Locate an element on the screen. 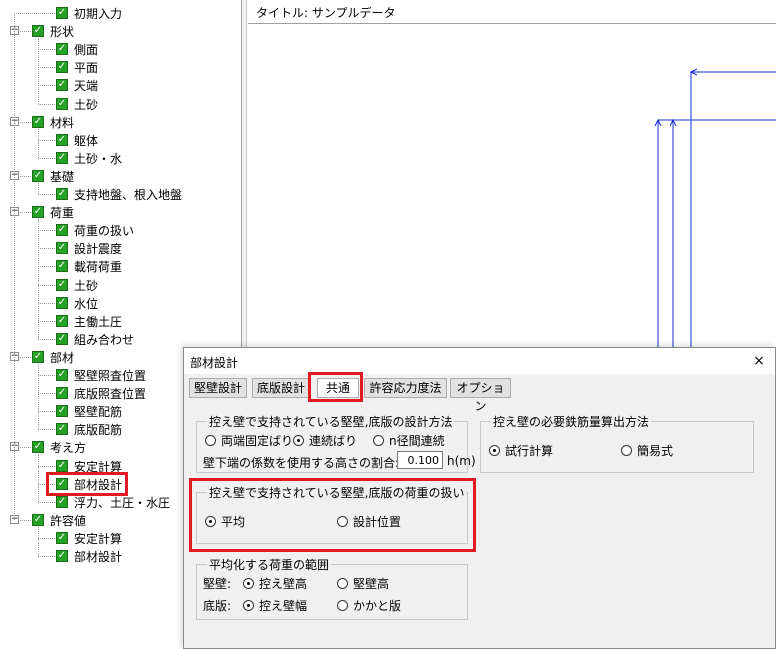 This screenshot has height=649, width=776. radio-buttress-height-label: 控え壁高 is located at coordinates (283, 584).